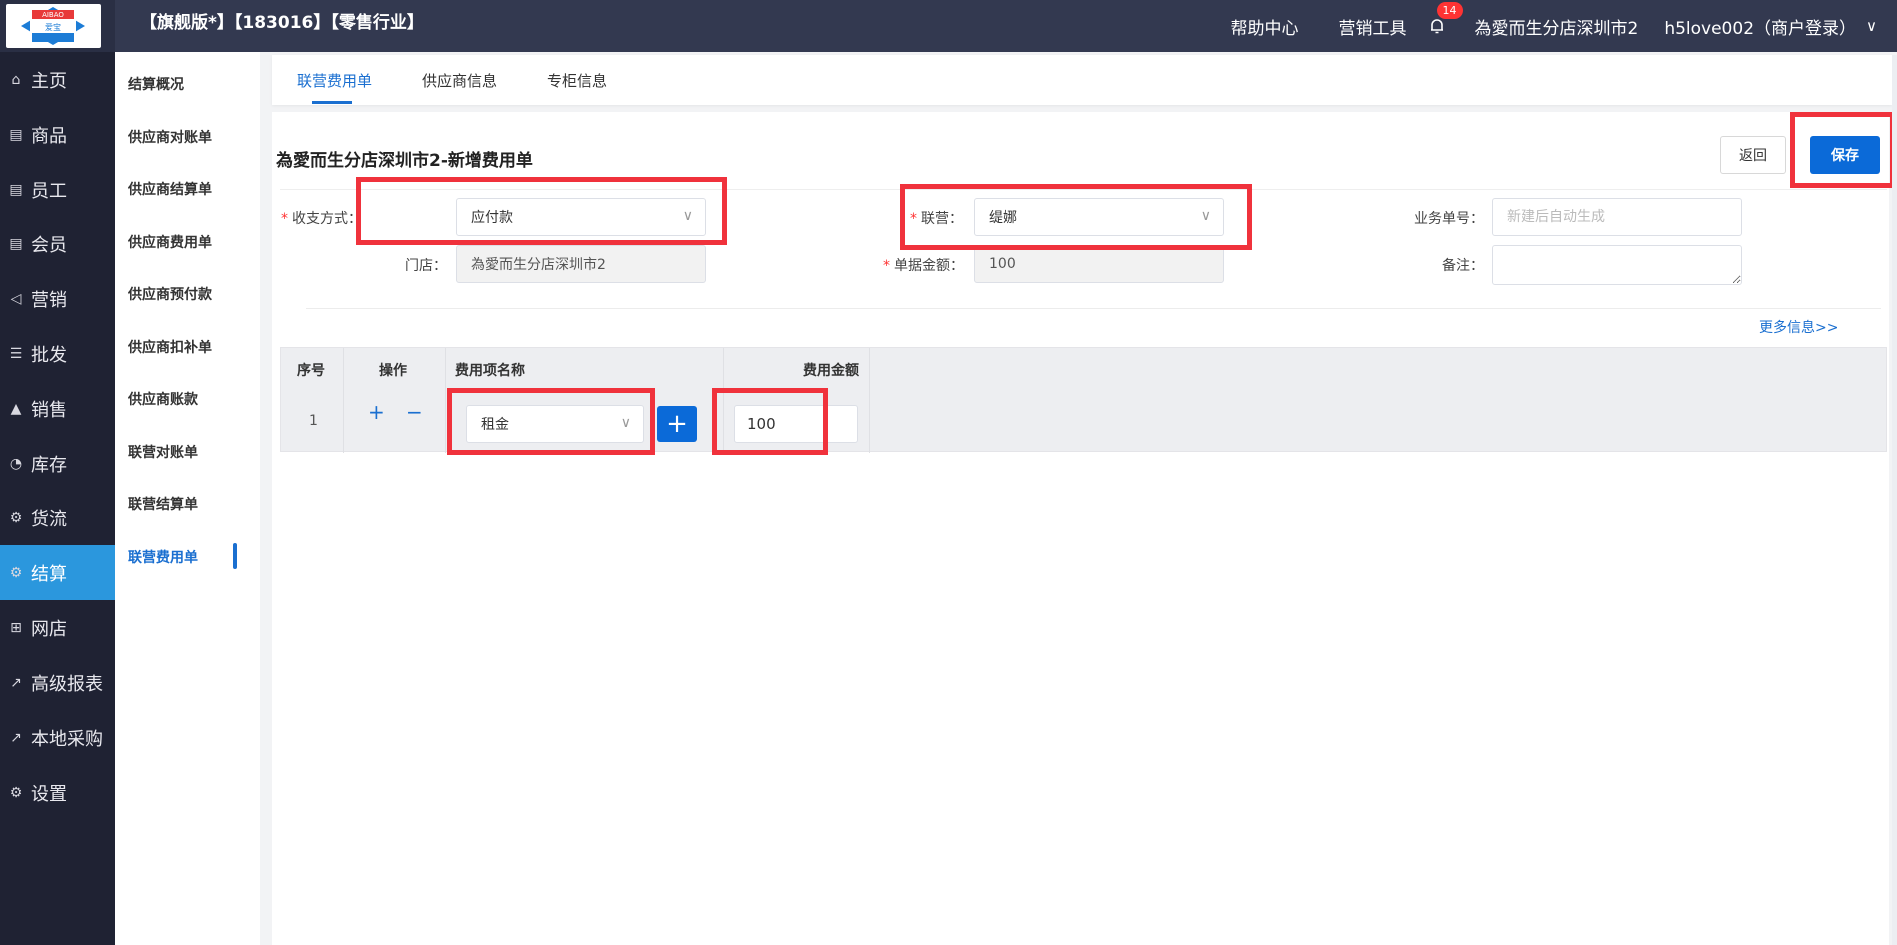 Image resolution: width=1897 pixels, height=945 pixels. I want to click on sidebar-item-gear: ⚙ 设置, so click(57, 792).